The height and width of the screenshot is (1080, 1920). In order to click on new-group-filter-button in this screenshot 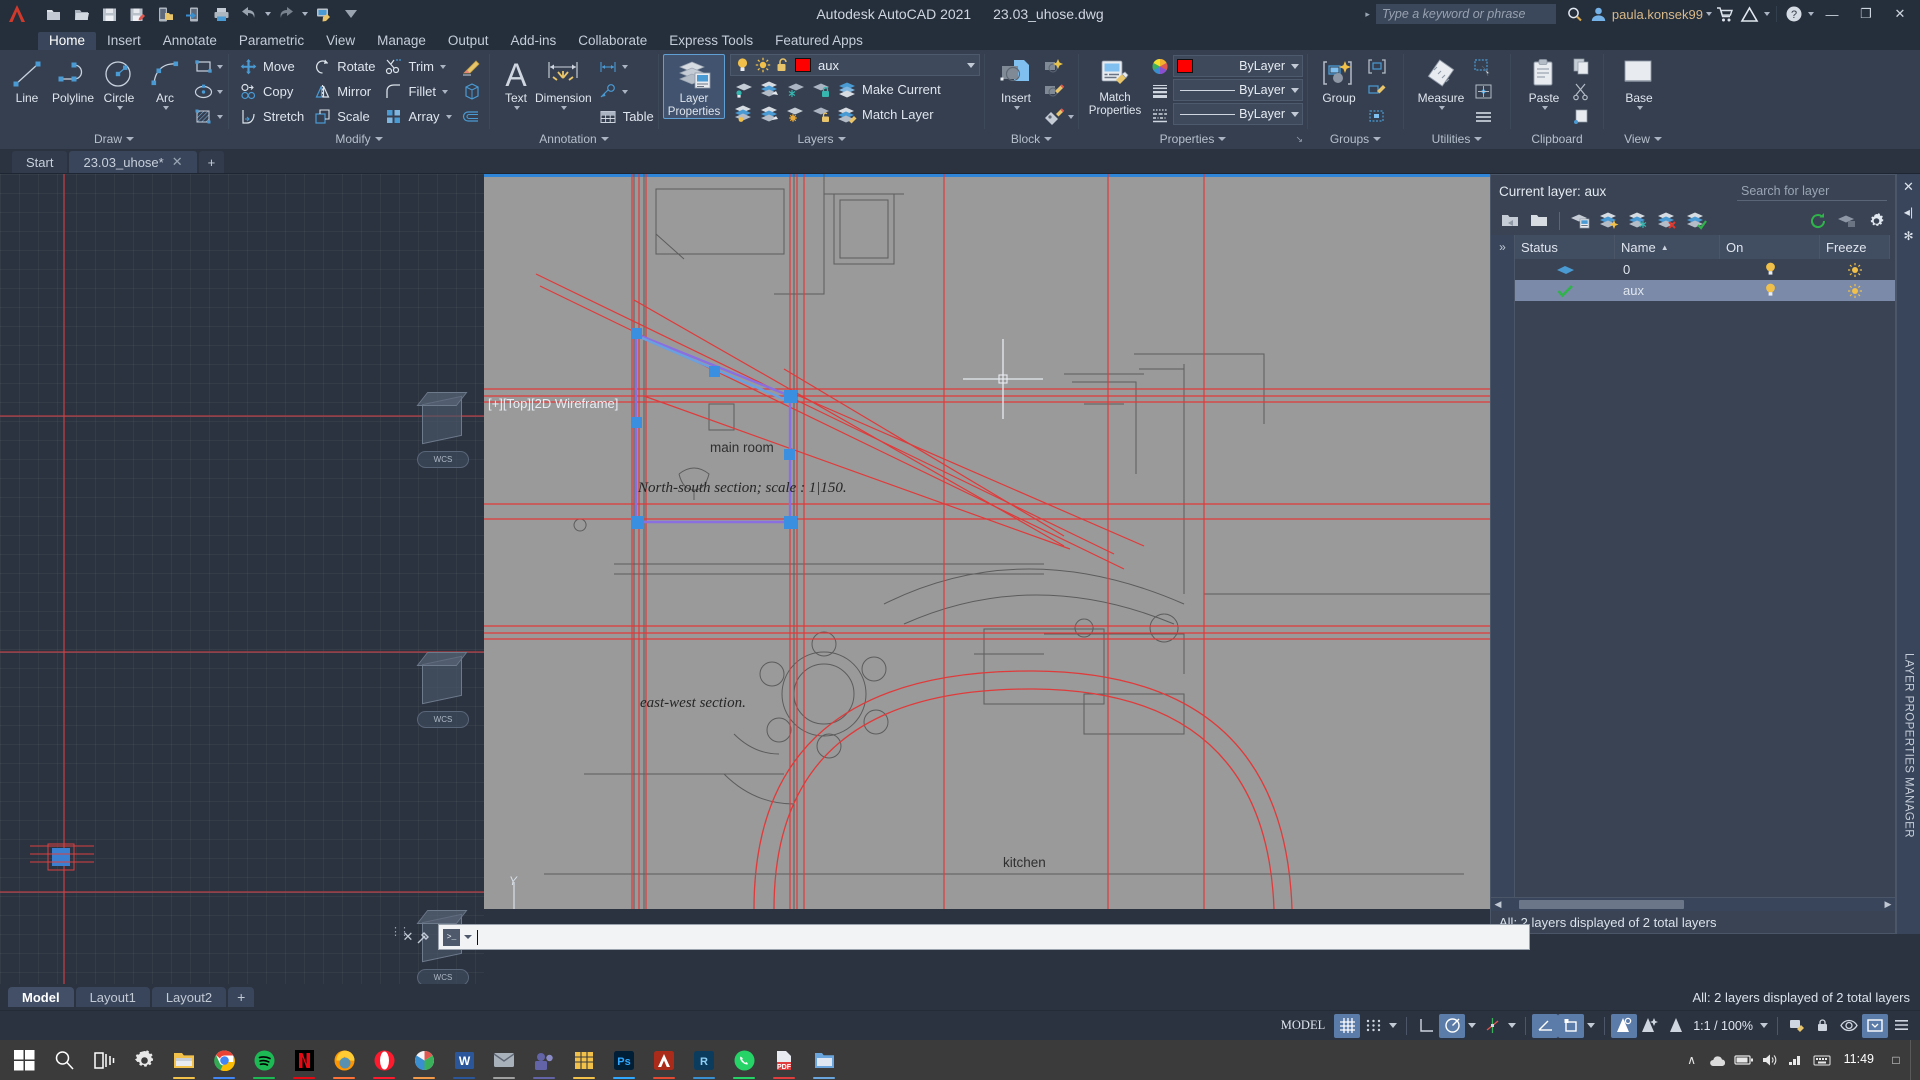, I will do `click(1539, 221)`.